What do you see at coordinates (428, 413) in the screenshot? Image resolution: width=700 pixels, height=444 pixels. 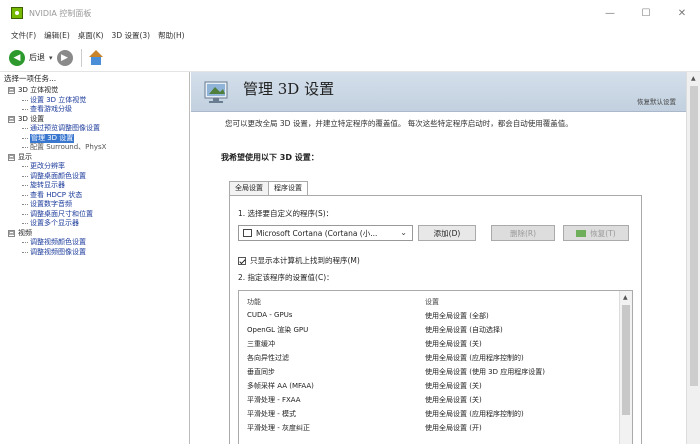 I see `table-row: 平滑处理 - 模式 使用全局设置 (应用程序控制的)` at bounding box center [428, 413].